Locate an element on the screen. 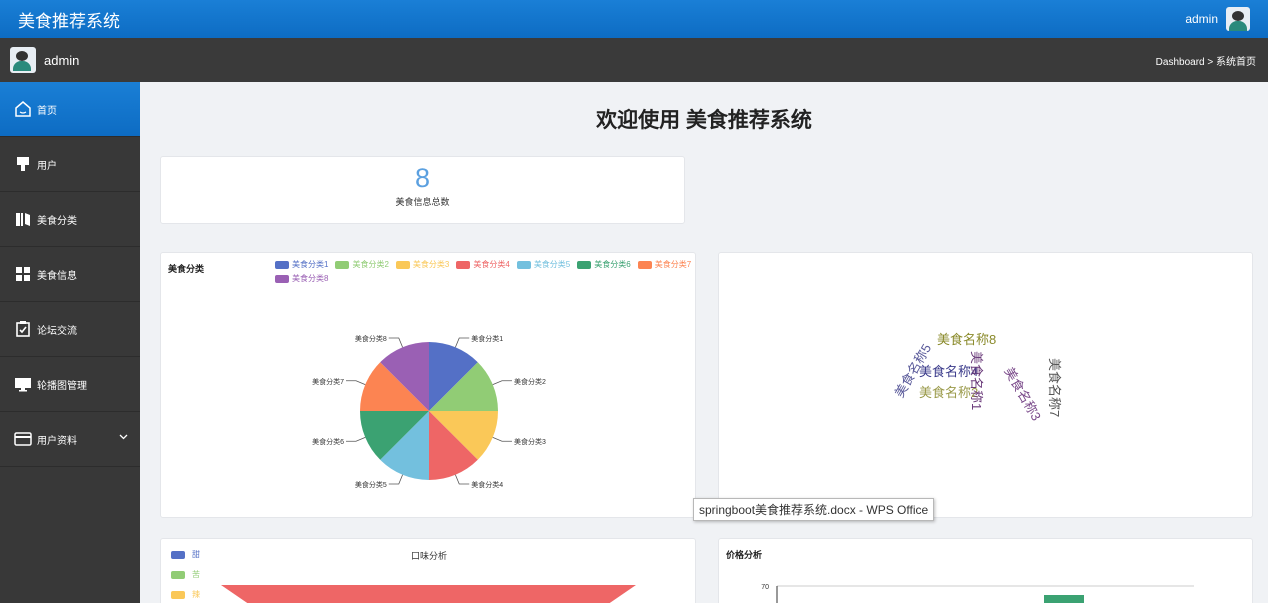  word-cloud-word: 美食名称7 is located at coordinates (1054, 388).